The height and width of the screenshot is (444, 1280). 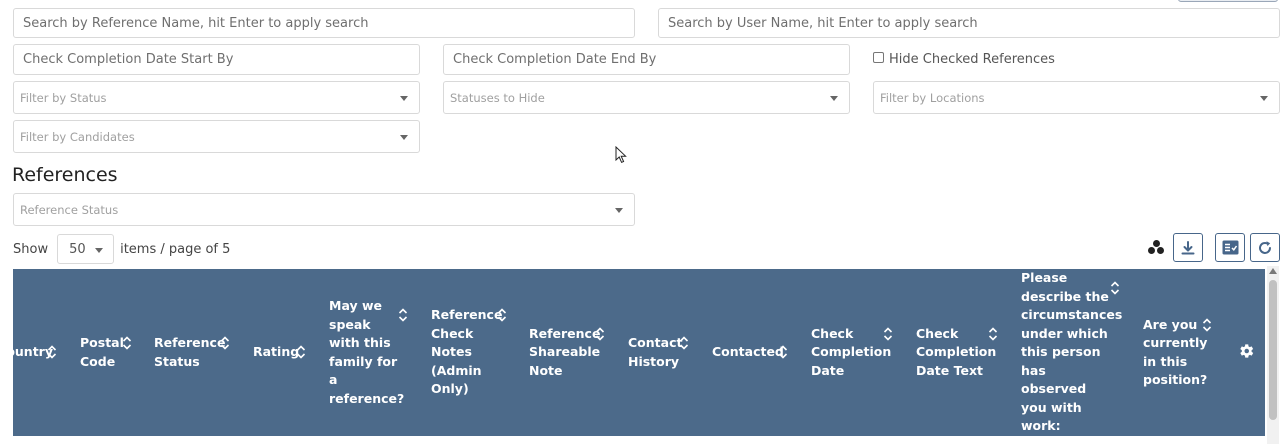 I want to click on scroll-thumb, so click(x=1273, y=350).